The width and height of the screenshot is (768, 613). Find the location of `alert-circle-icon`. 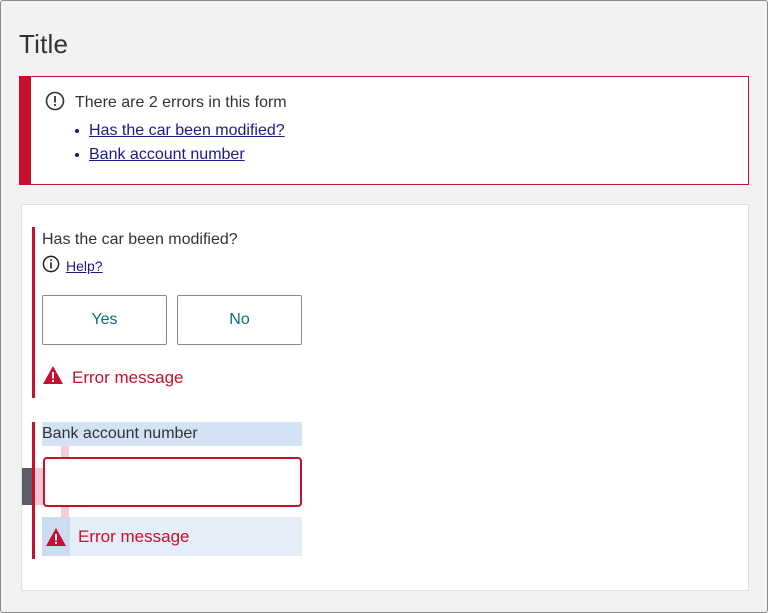

alert-circle-icon is located at coordinates (55, 103).